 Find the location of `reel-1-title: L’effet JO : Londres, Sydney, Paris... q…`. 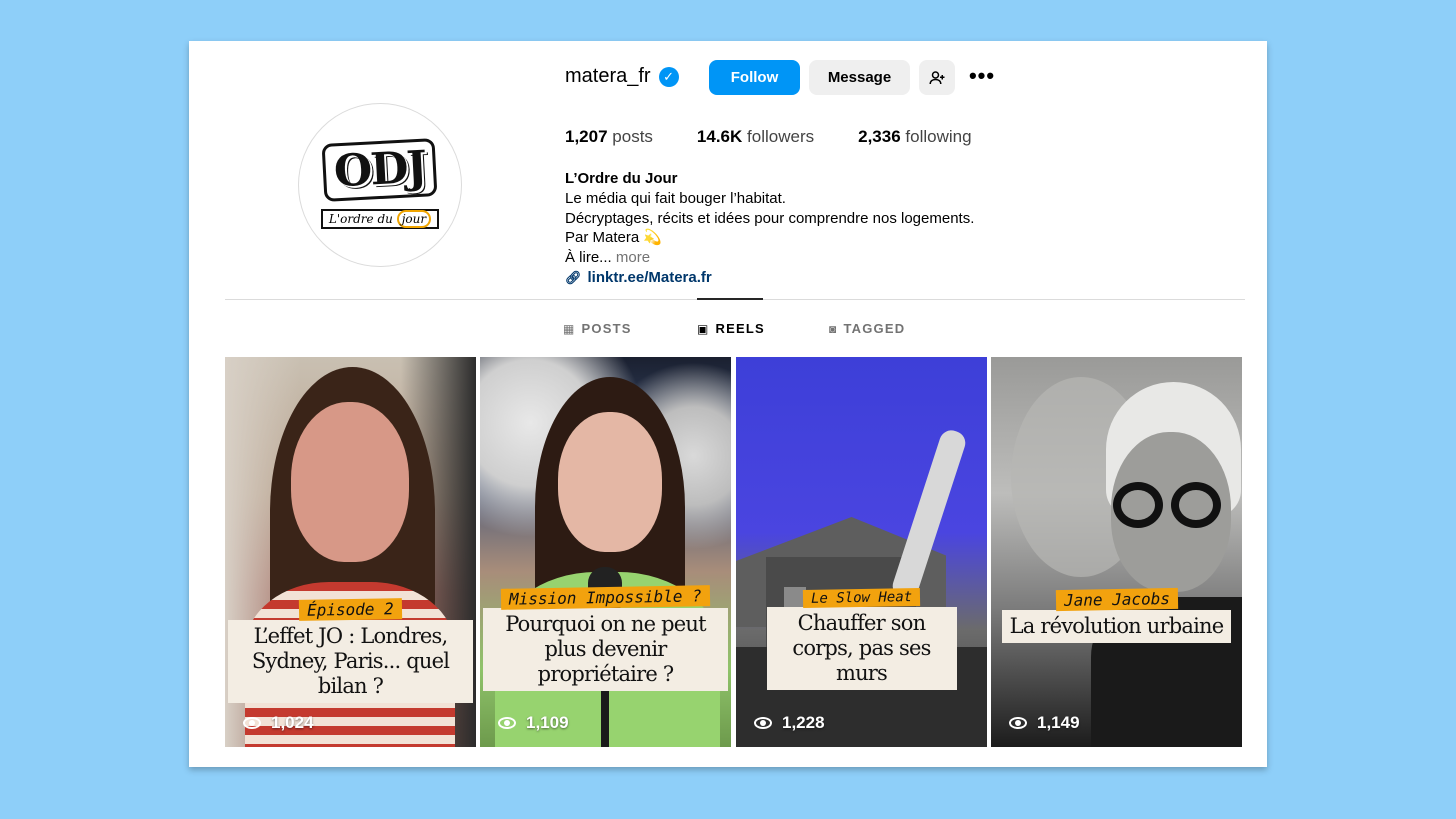

reel-1-title: L’effet JO : Londres, Sydney, Paris... q… is located at coordinates (350, 661).